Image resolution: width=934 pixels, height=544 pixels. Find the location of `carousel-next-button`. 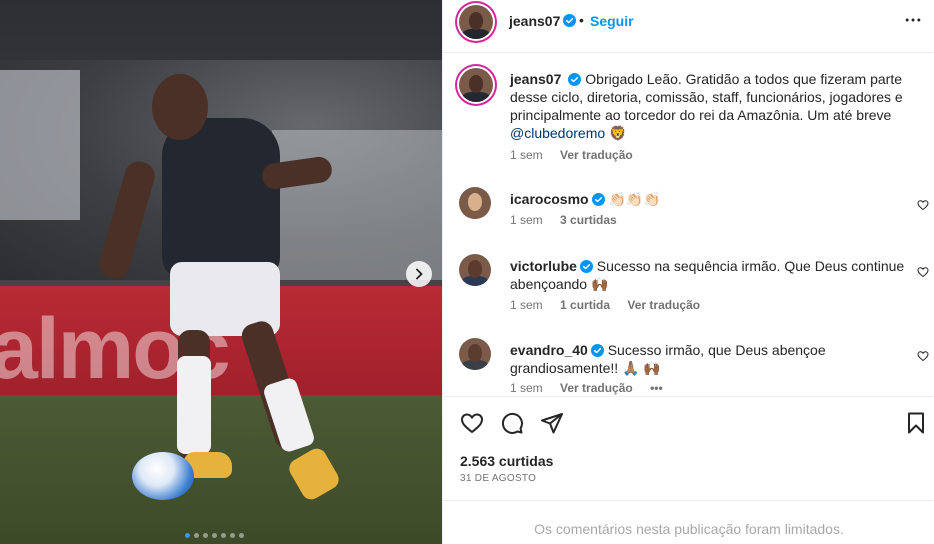

carousel-next-button is located at coordinates (419, 274).